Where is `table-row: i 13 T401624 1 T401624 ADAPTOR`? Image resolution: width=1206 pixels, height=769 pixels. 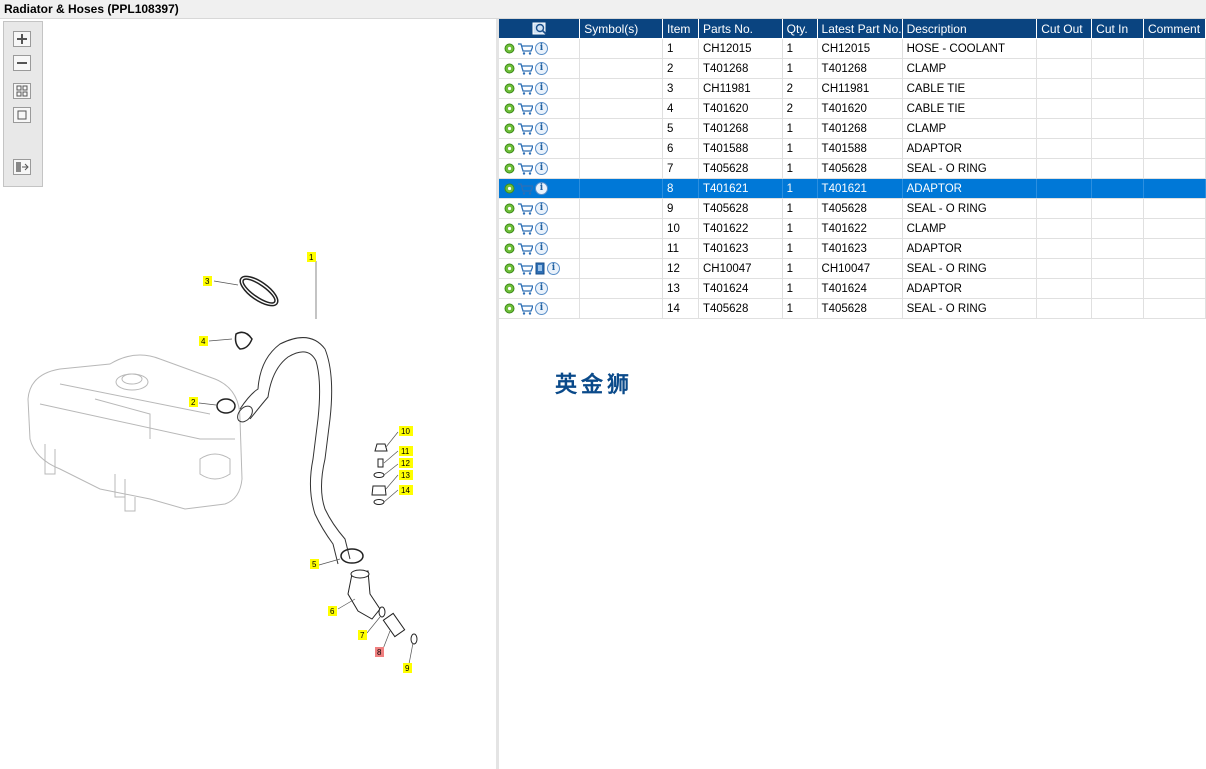 table-row: i 13 T401624 1 T401624 ADAPTOR is located at coordinates (852, 288).